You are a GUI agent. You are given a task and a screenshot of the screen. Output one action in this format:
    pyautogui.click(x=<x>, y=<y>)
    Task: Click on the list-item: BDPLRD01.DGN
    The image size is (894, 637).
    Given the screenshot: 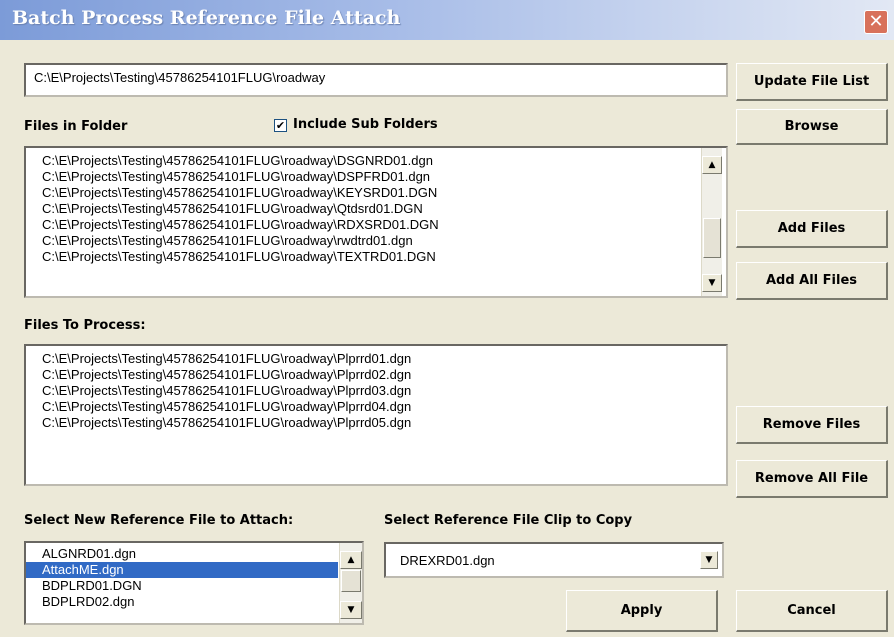 What is the action you would take?
    pyautogui.click(x=182, y=586)
    